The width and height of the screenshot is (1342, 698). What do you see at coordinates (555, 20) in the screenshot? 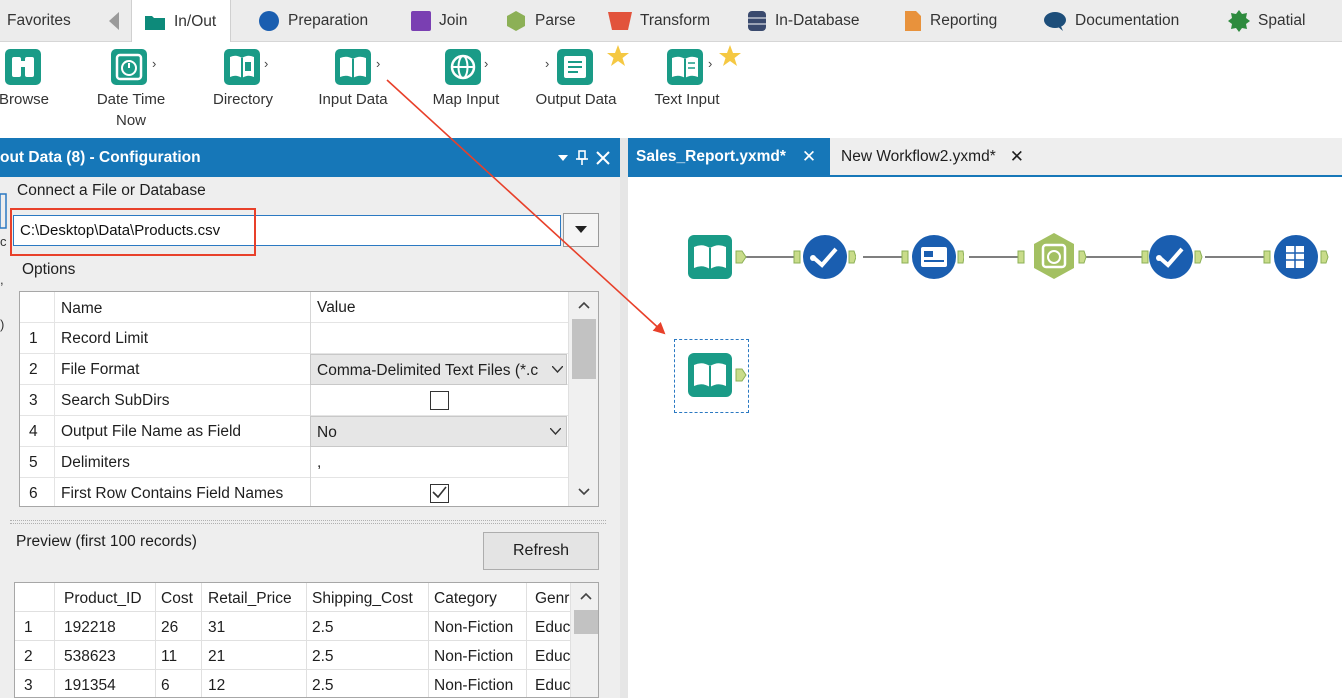
I see `tab-label: Parse` at bounding box center [555, 20].